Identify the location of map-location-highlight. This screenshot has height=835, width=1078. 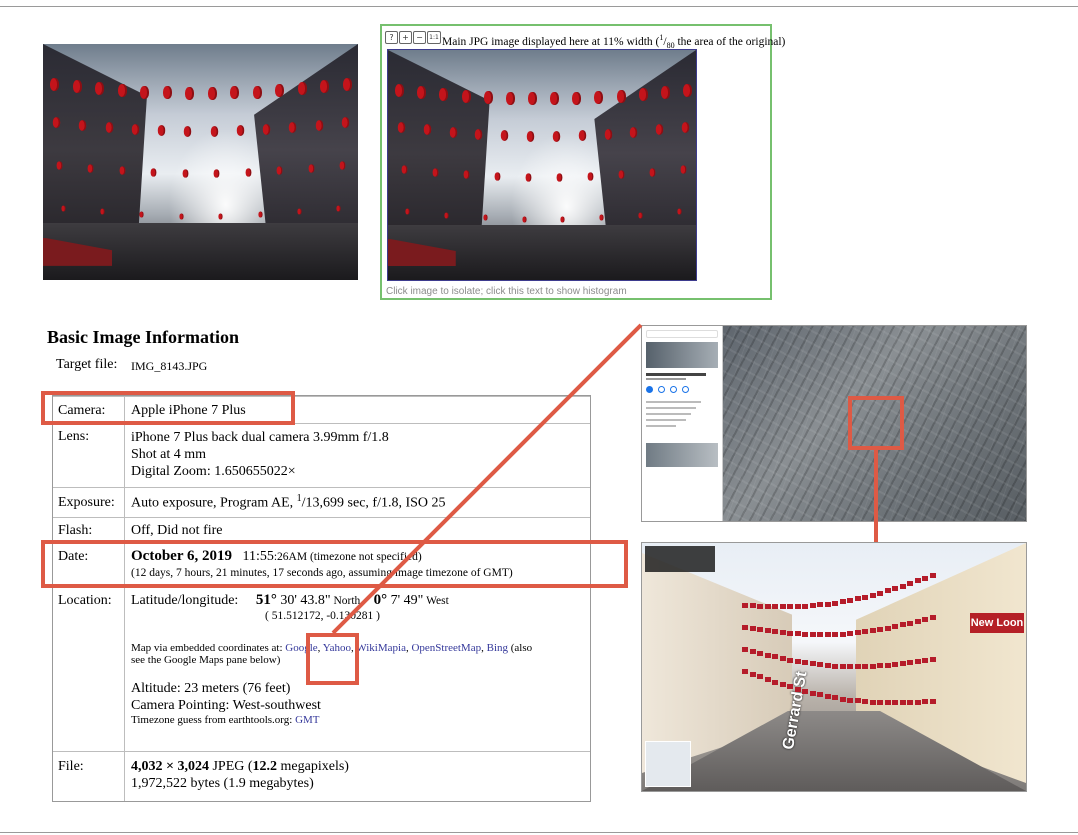
(876, 423).